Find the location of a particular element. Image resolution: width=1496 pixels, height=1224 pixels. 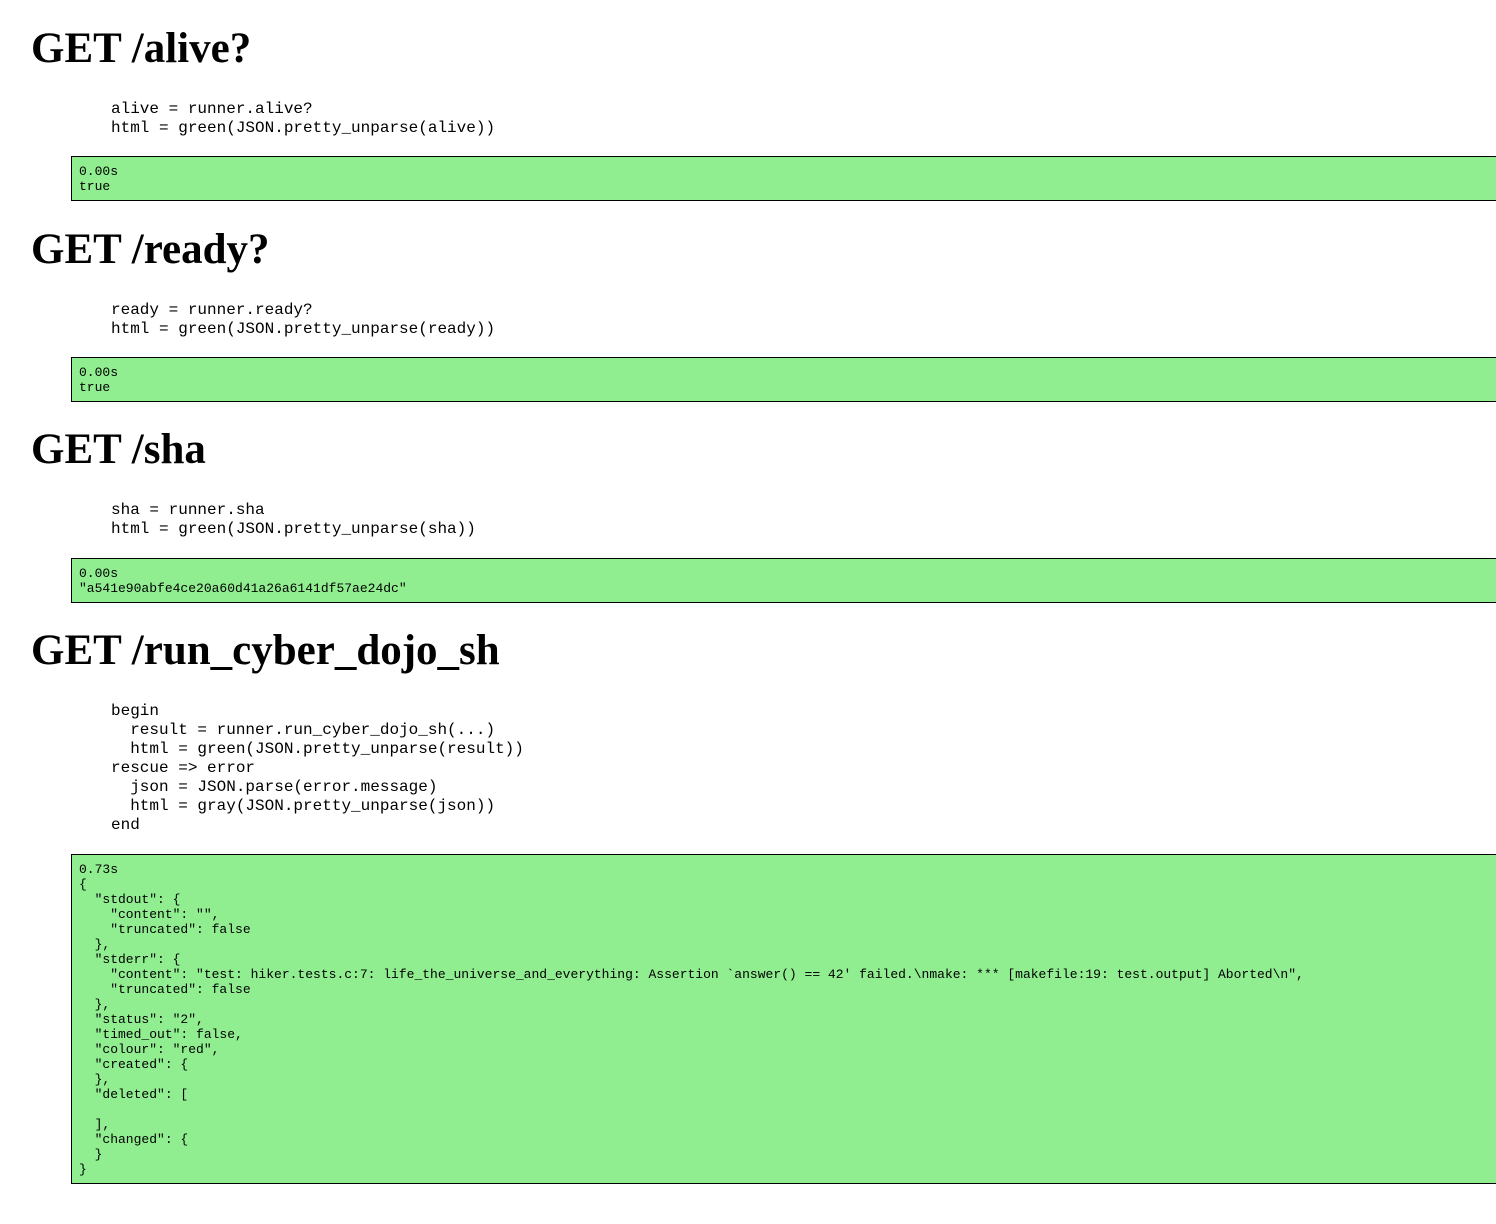

result-panel-alive: 0.00s true is located at coordinates (783, 178).